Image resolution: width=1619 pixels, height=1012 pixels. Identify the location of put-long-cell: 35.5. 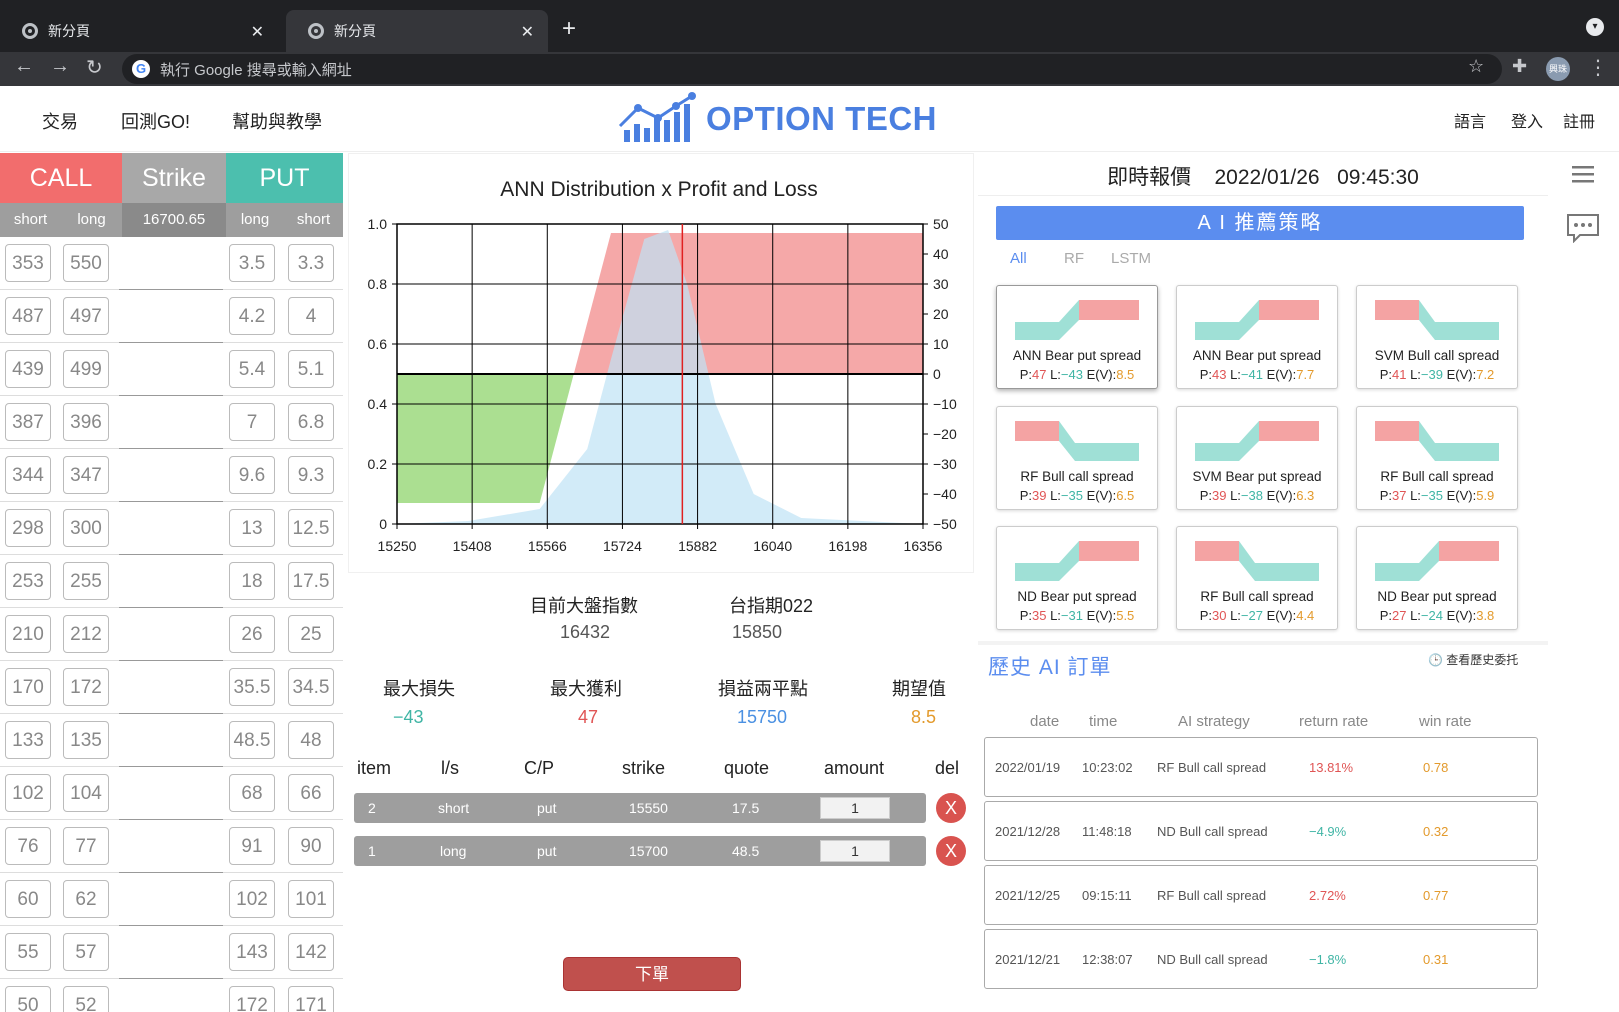
(252, 687).